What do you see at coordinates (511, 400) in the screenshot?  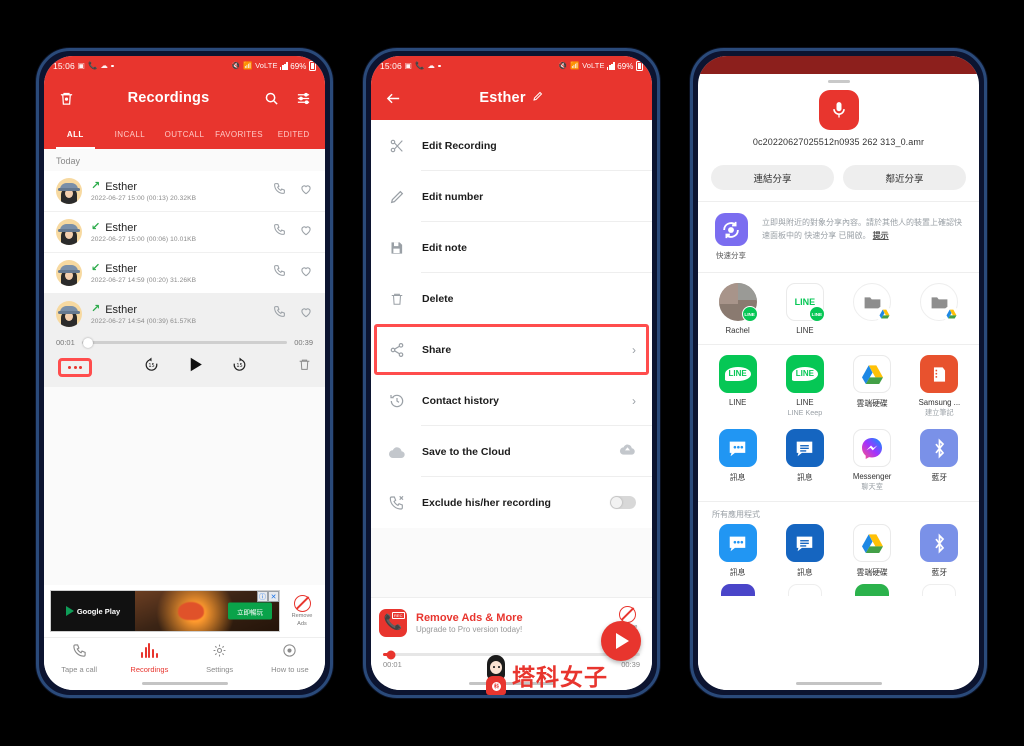 I see `menu-item-contact-history: Contact history ›` at bounding box center [511, 400].